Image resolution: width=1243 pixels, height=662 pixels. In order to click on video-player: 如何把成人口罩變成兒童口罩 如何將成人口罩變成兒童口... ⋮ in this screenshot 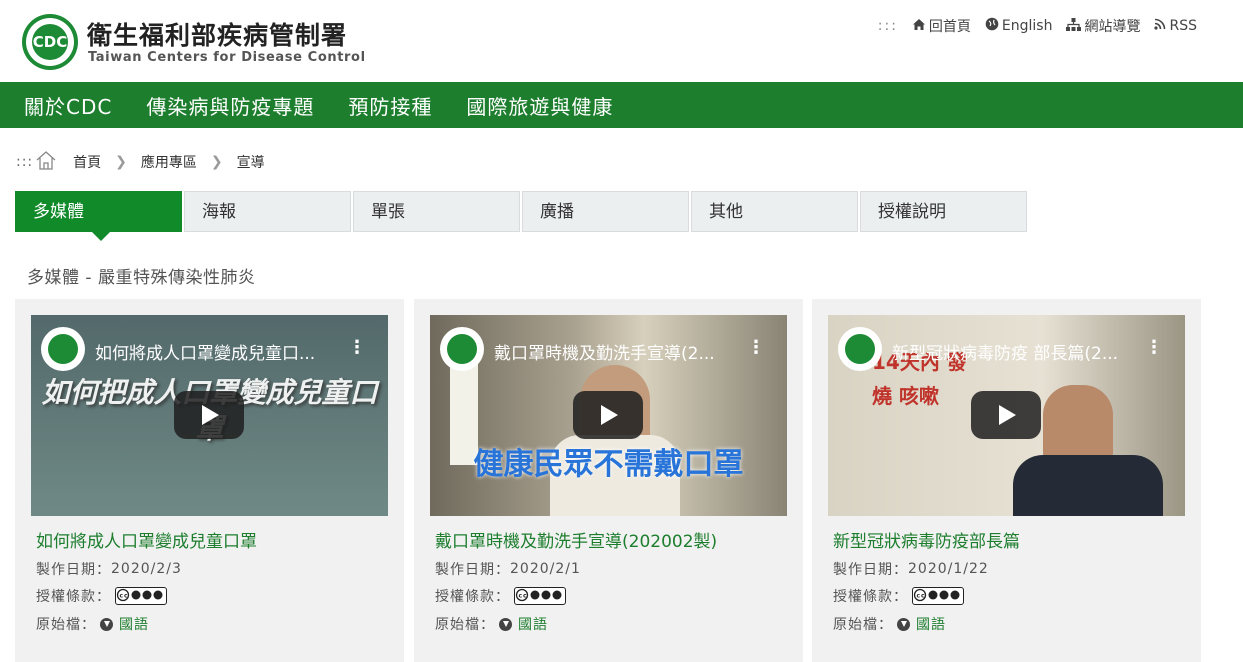, I will do `click(209, 415)`.